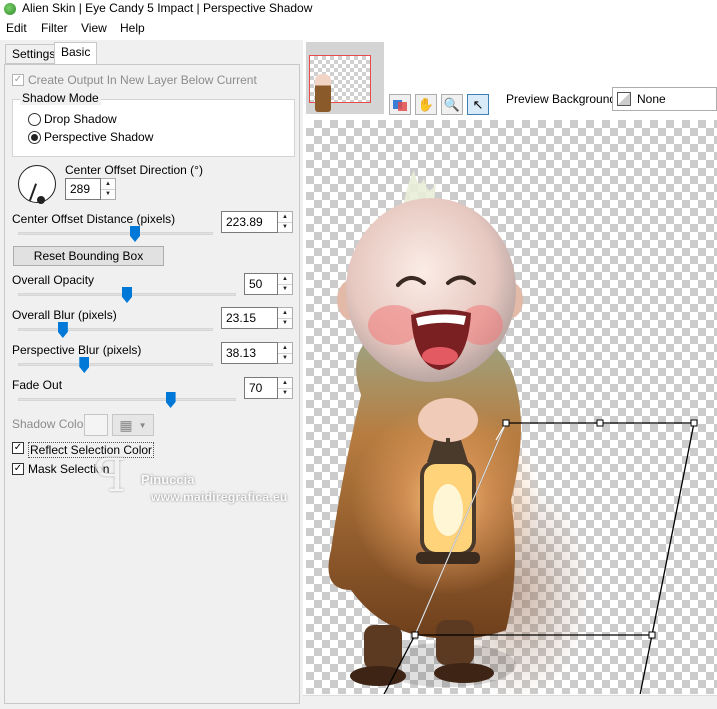  I want to click on left-leg, so click(383, 647).